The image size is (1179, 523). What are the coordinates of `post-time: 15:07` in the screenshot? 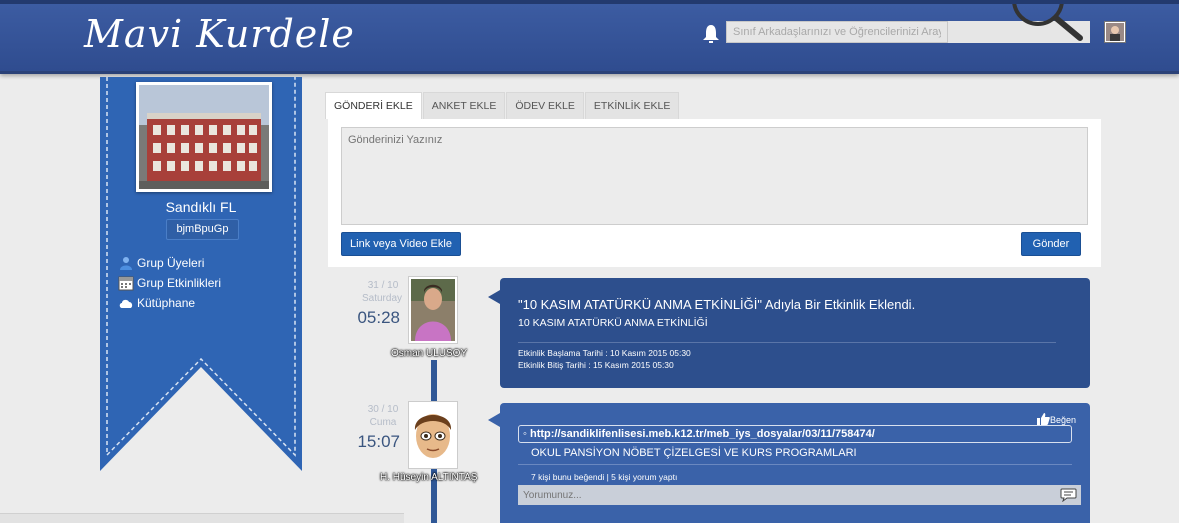 It's located at (378, 441).